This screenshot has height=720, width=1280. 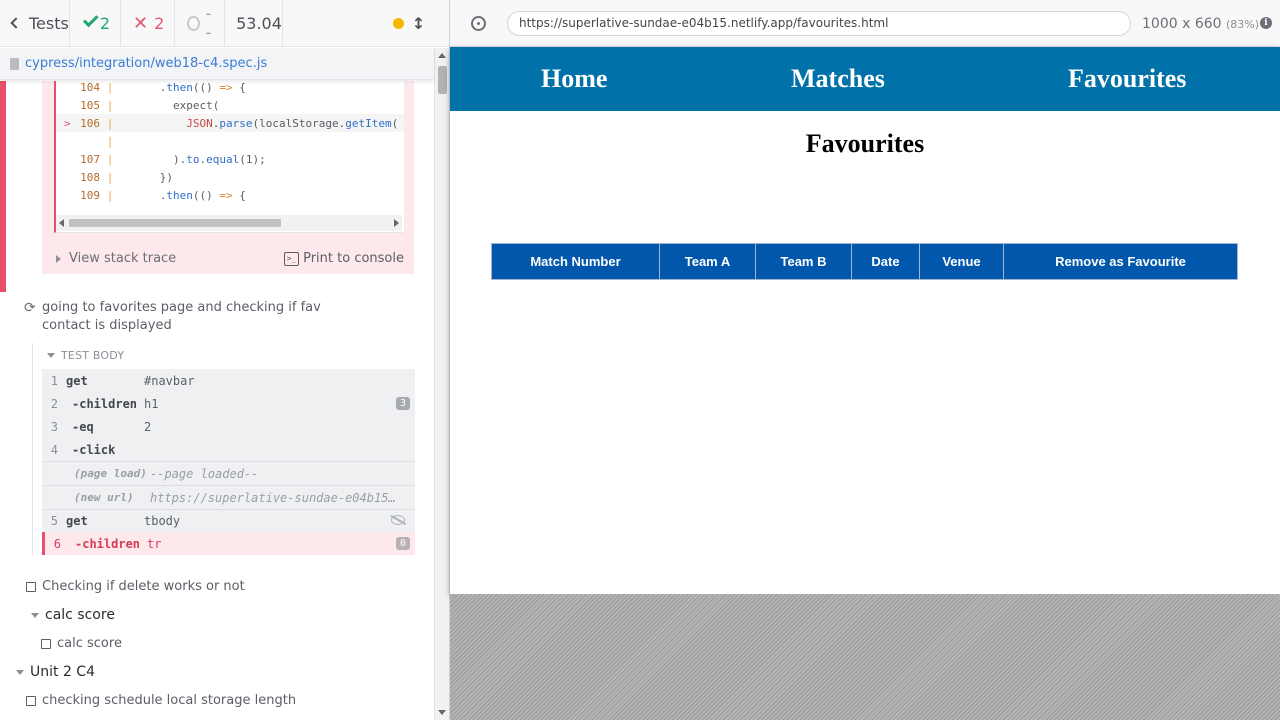 I want to click on line-number: 104, so click(x=90, y=87).